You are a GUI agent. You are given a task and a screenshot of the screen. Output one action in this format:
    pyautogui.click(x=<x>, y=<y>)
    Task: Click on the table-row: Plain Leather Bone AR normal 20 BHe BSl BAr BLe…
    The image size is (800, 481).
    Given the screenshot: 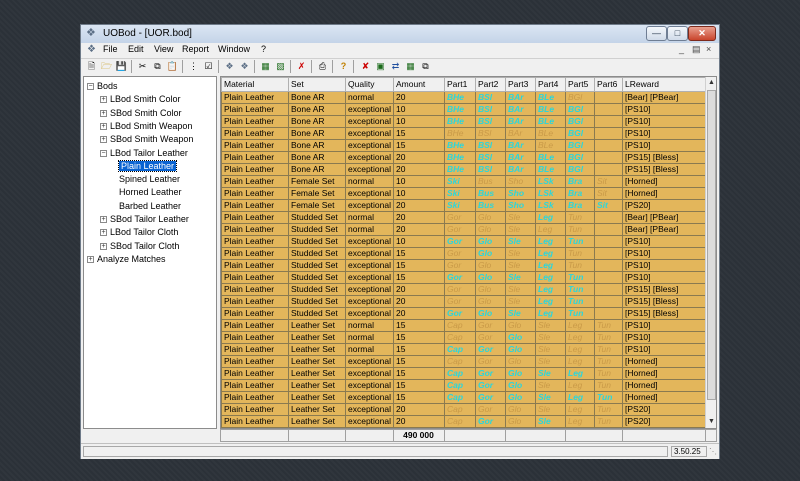 What is the action you would take?
    pyautogui.click(x=463, y=97)
    